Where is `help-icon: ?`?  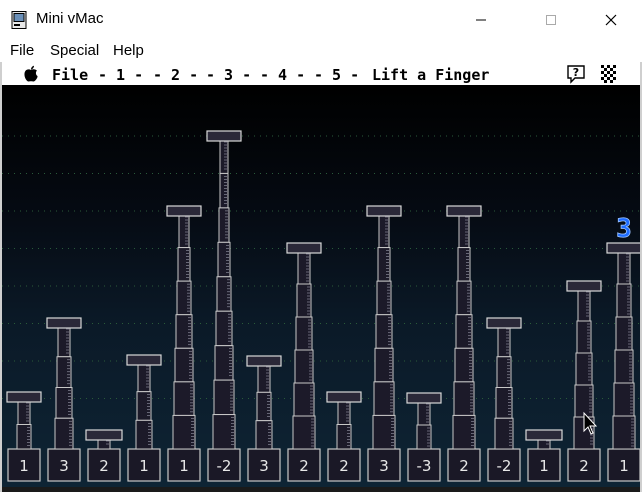 help-icon: ? is located at coordinates (576, 74).